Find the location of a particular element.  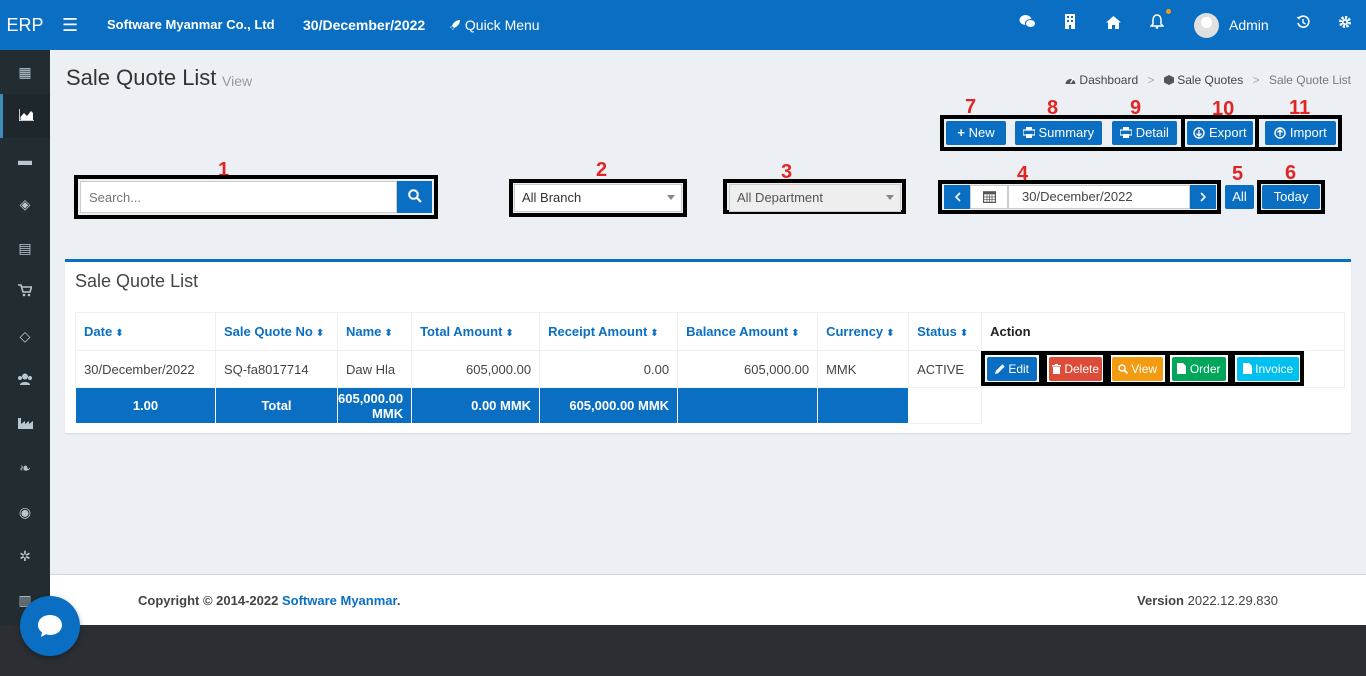

department-select: All Department is located at coordinates (815, 198).